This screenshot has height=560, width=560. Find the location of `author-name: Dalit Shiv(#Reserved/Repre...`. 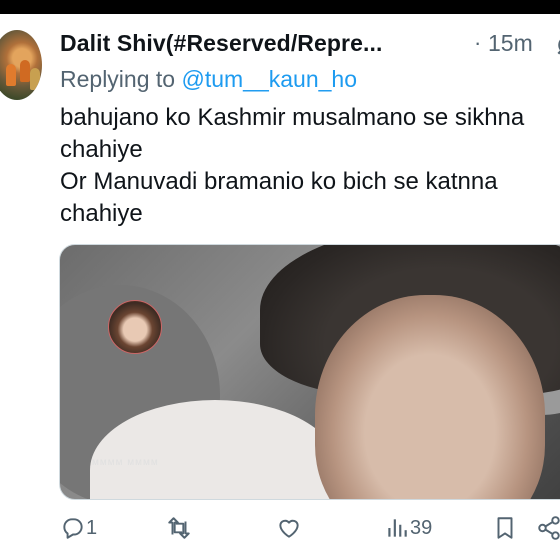

author-name: Dalit Shiv(#Reserved/Repre... is located at coordinates (221, 43).